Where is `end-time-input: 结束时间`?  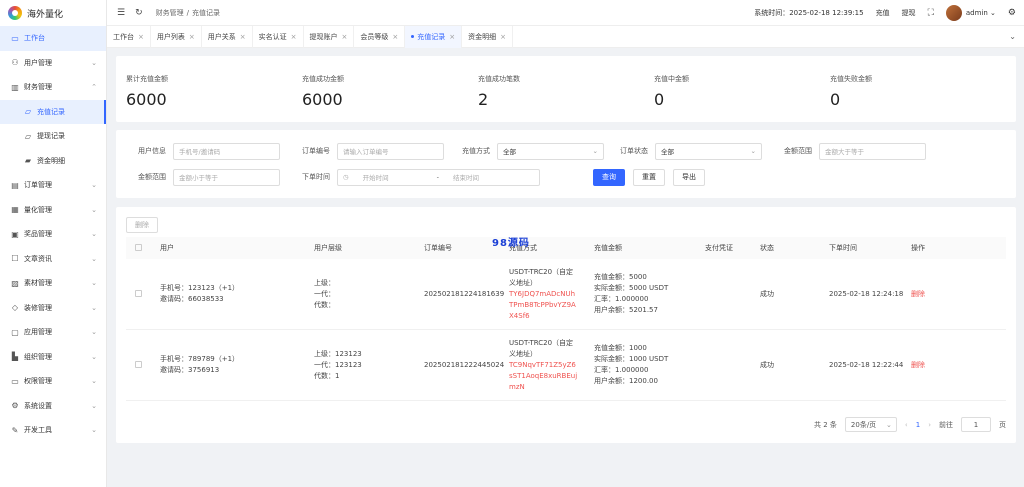
end-time-input: 结束时间 is located at coordinates (466, 177).